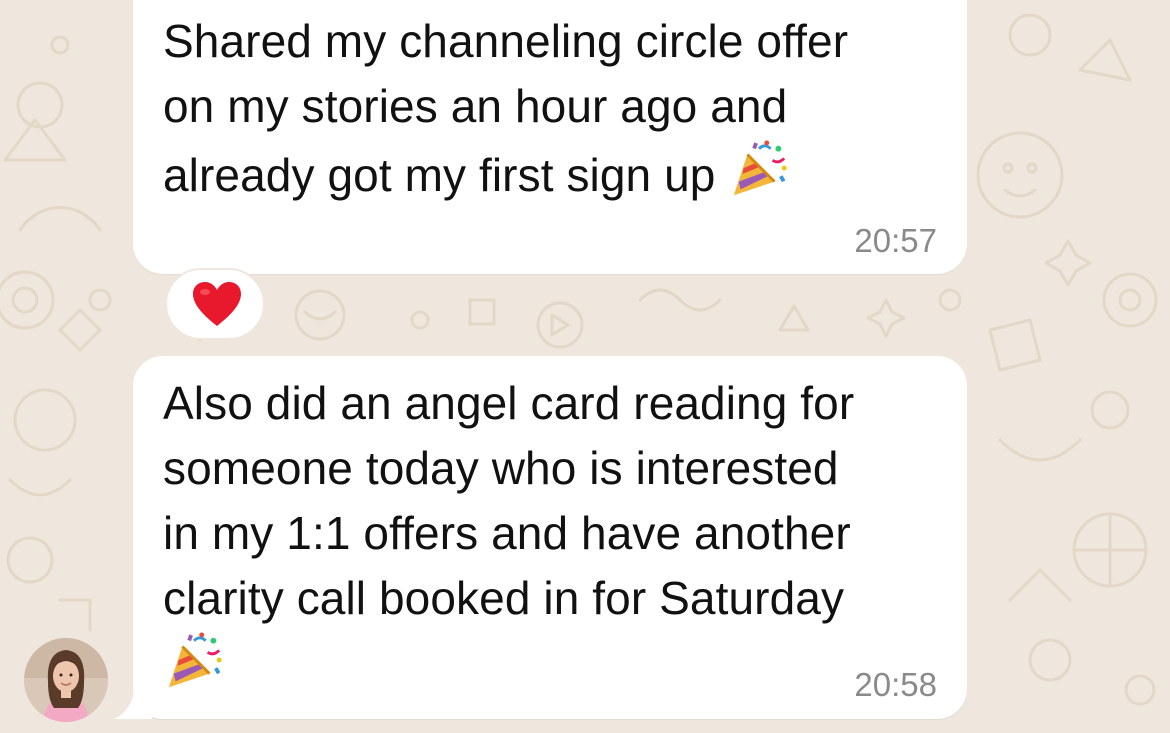 This screenshot has width=1170, height=733. Describe the element at coordinates (475, 106) in the screenshot. I see `message-line: on my stories an hour ago and` at that location.